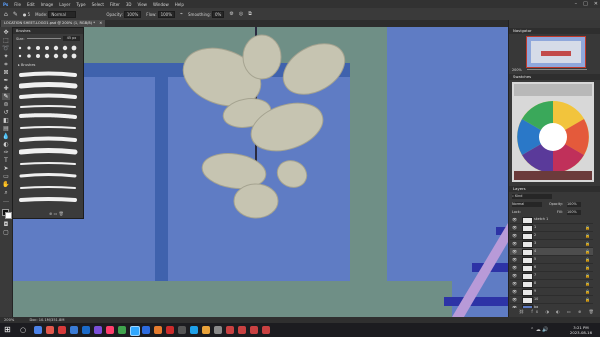 This screenshot has height=337, width=600. Describe the element at coordinates (551, 300) in the screenshot. I see `layer-row: 👁 10 🔒` at that location.